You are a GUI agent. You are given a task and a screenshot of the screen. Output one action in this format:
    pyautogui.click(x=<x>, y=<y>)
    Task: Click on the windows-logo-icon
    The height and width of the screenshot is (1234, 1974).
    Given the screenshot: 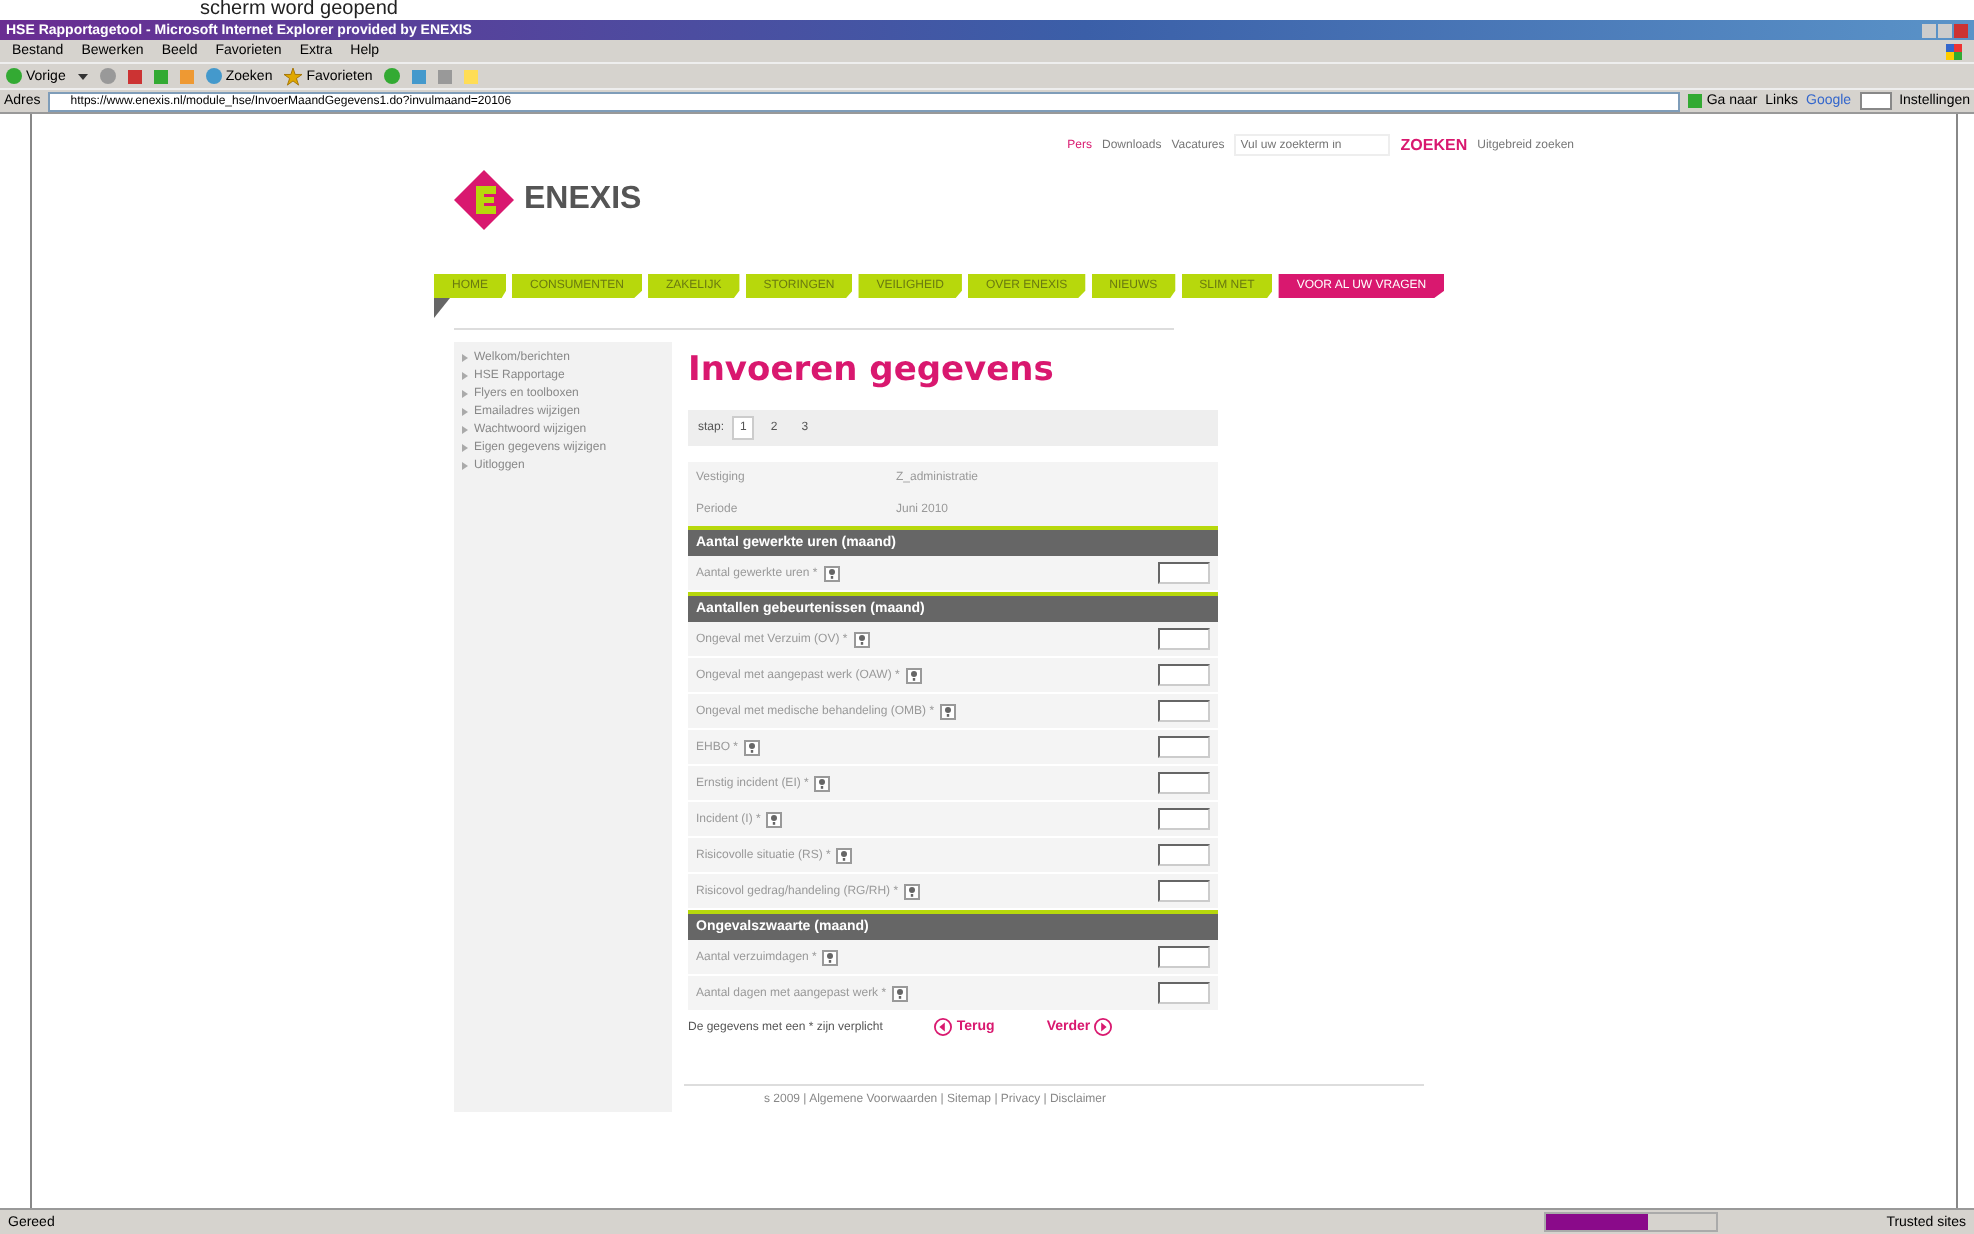 What is the action you would take?
    pyautogui.click(x=1954, y=51)
    